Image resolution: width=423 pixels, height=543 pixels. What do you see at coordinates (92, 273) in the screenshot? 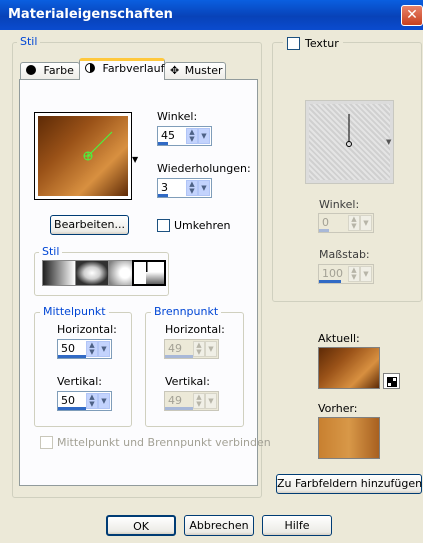
I see `rectangular-style-button` at bounding box center [92, 273].